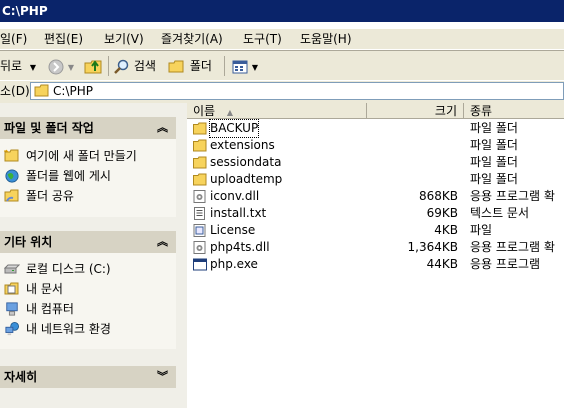 Image resolution: width=564 pixels, height=408 pixels. Describe the element at coordinates (144, 66) in the screenshot. I see `search-label: 검색` at that location.